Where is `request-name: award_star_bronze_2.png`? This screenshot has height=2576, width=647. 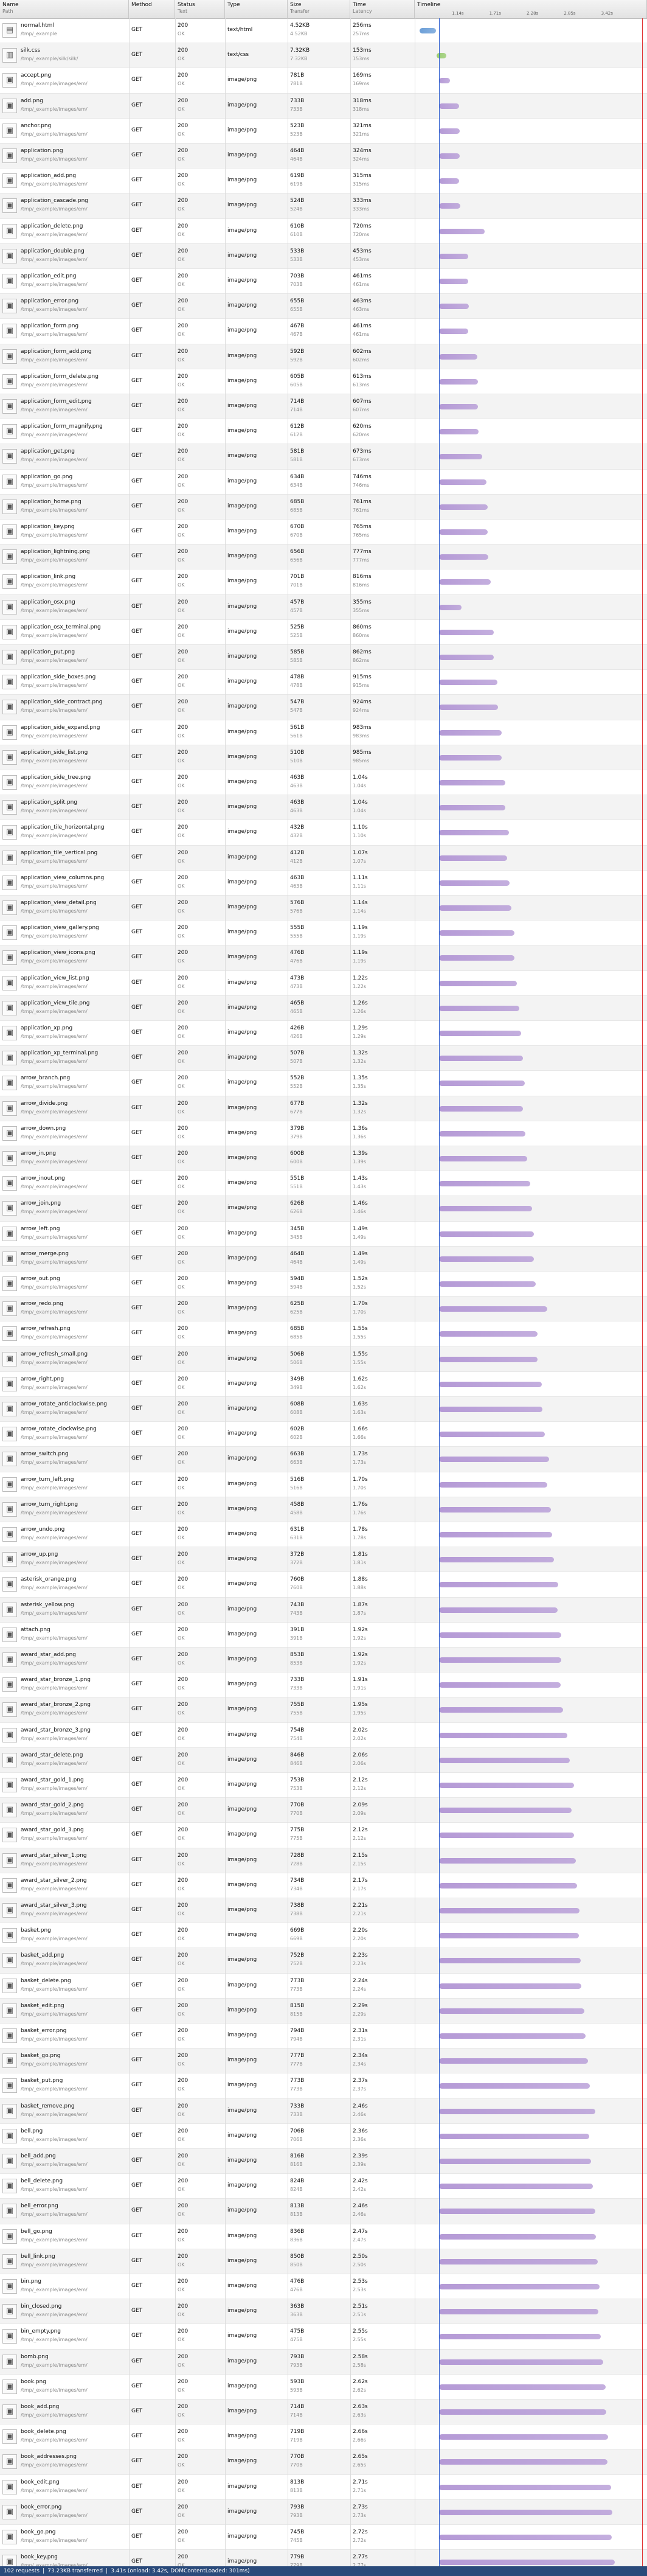
request-name: award_star_bronze_2.png is located at coordinates (74, 1705).